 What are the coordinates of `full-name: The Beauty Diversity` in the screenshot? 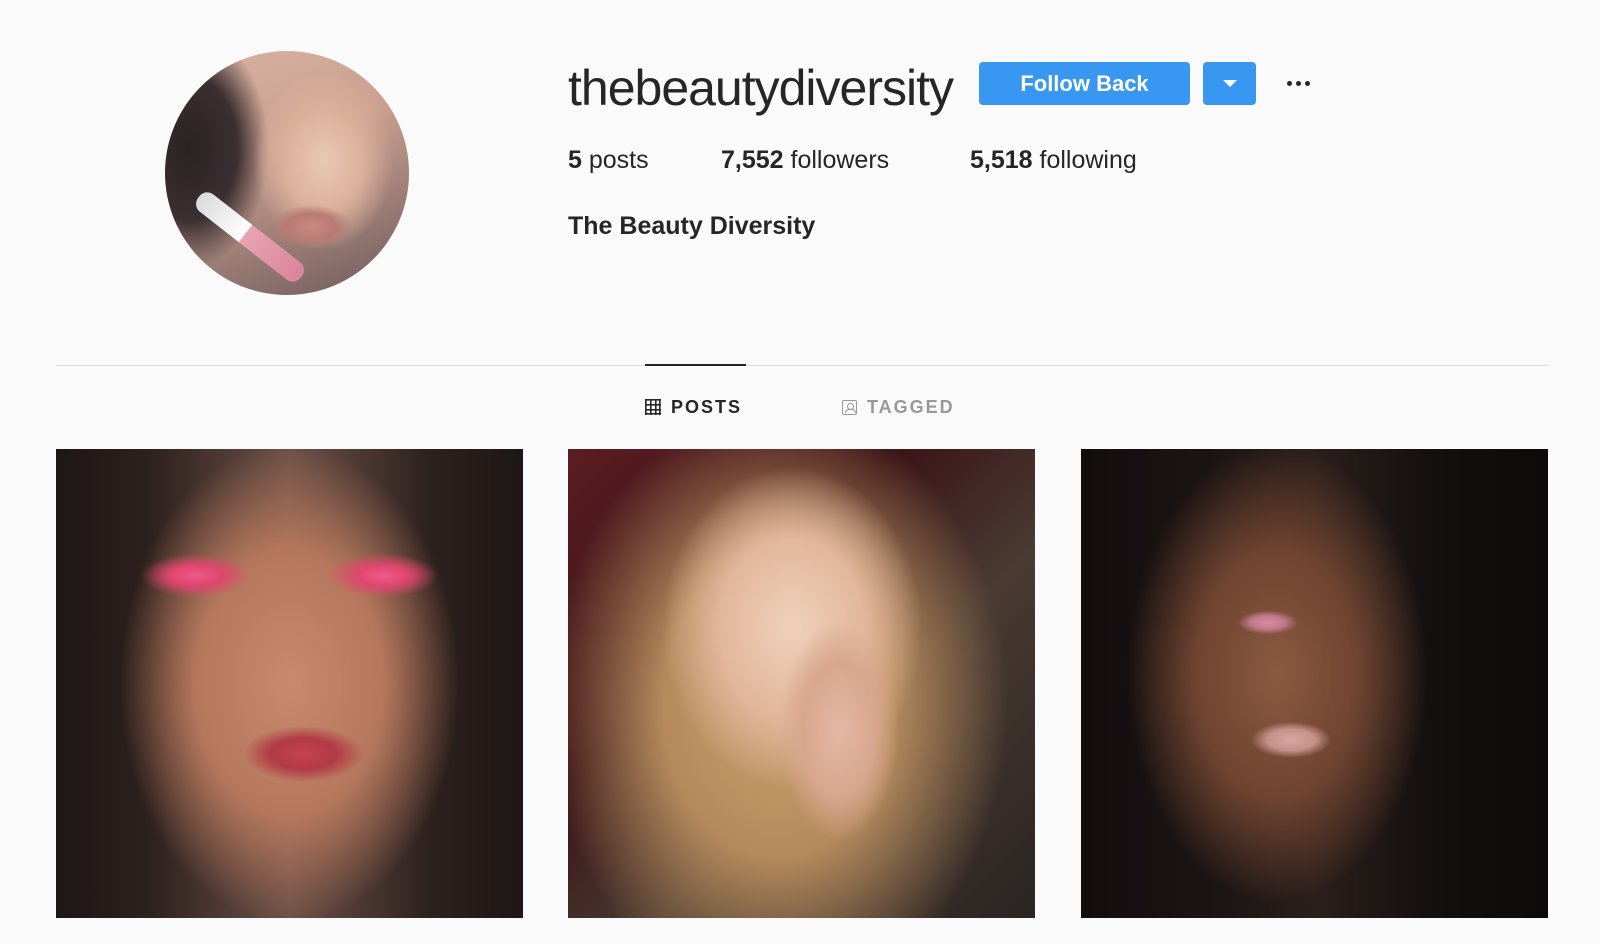 It's located at (692, 226).